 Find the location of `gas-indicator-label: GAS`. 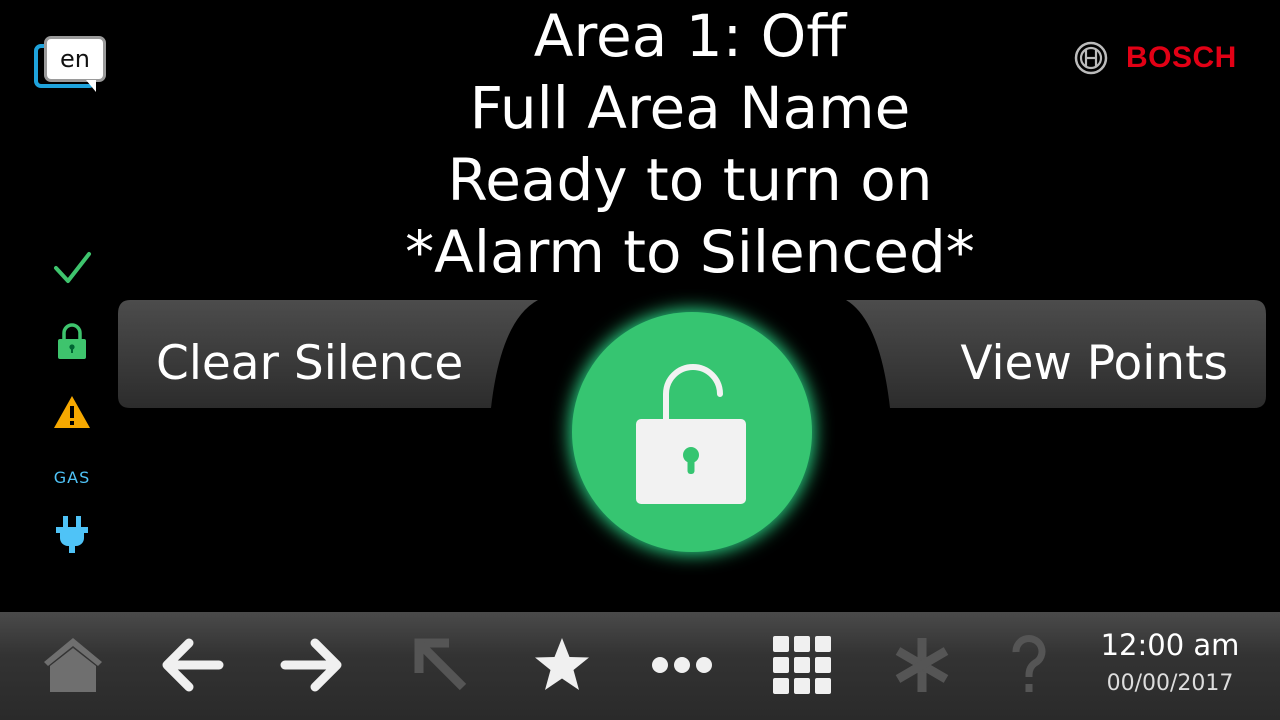

gas-indicator-label: GAS is located at coordinates (72, 477).